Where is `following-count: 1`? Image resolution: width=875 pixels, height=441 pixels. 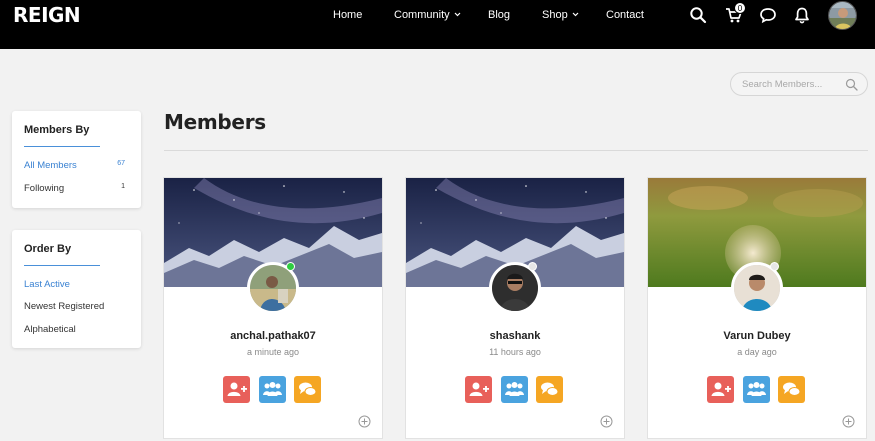
following-count: 1 is located at coordinates (123, 186).